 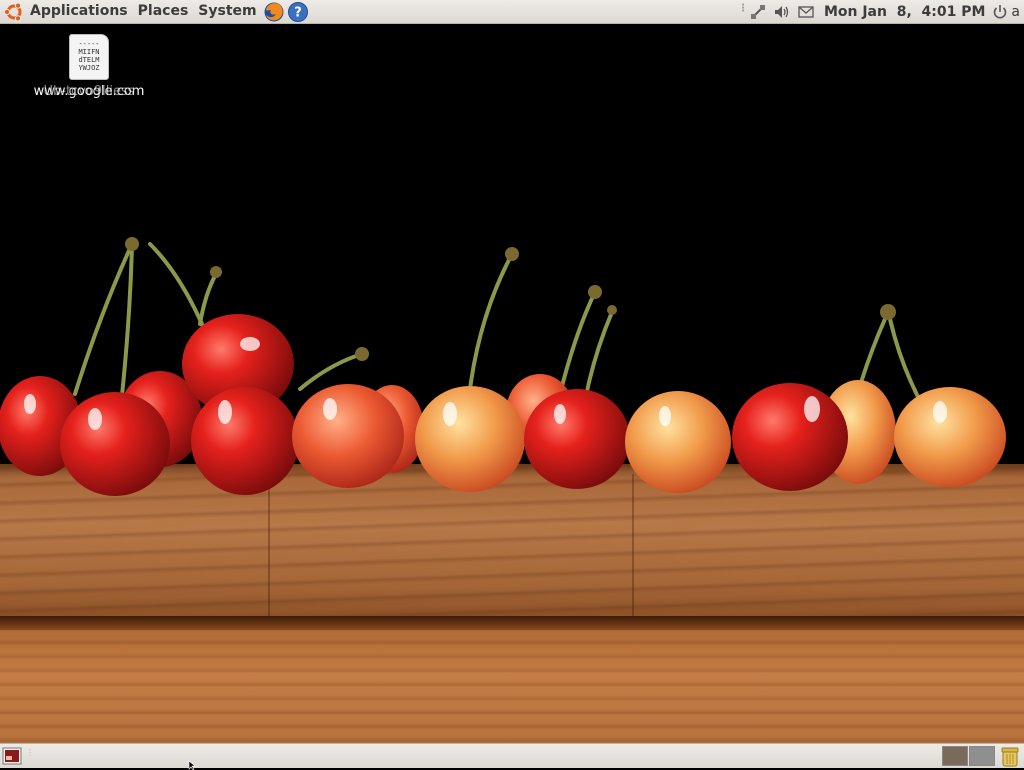 I want to click on places-menu: Places, so click(x=163, y=12).